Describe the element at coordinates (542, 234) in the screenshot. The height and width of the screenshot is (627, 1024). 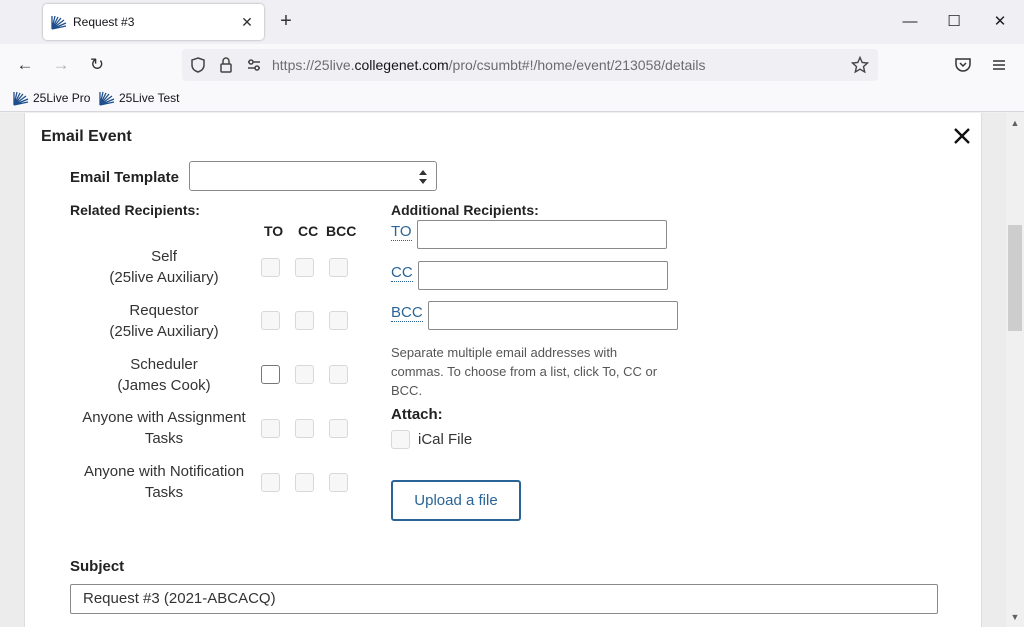
I see `to-email-input` at that location.